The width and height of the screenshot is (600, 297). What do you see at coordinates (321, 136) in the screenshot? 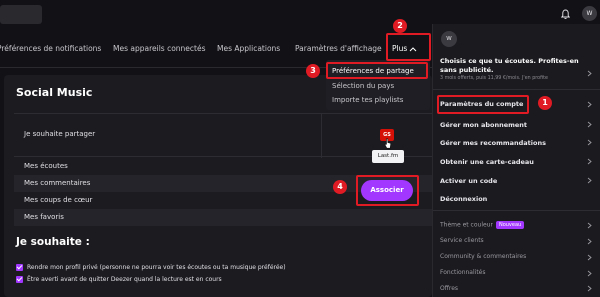
I see `share-row-divider` at bounding box center [321, 136].